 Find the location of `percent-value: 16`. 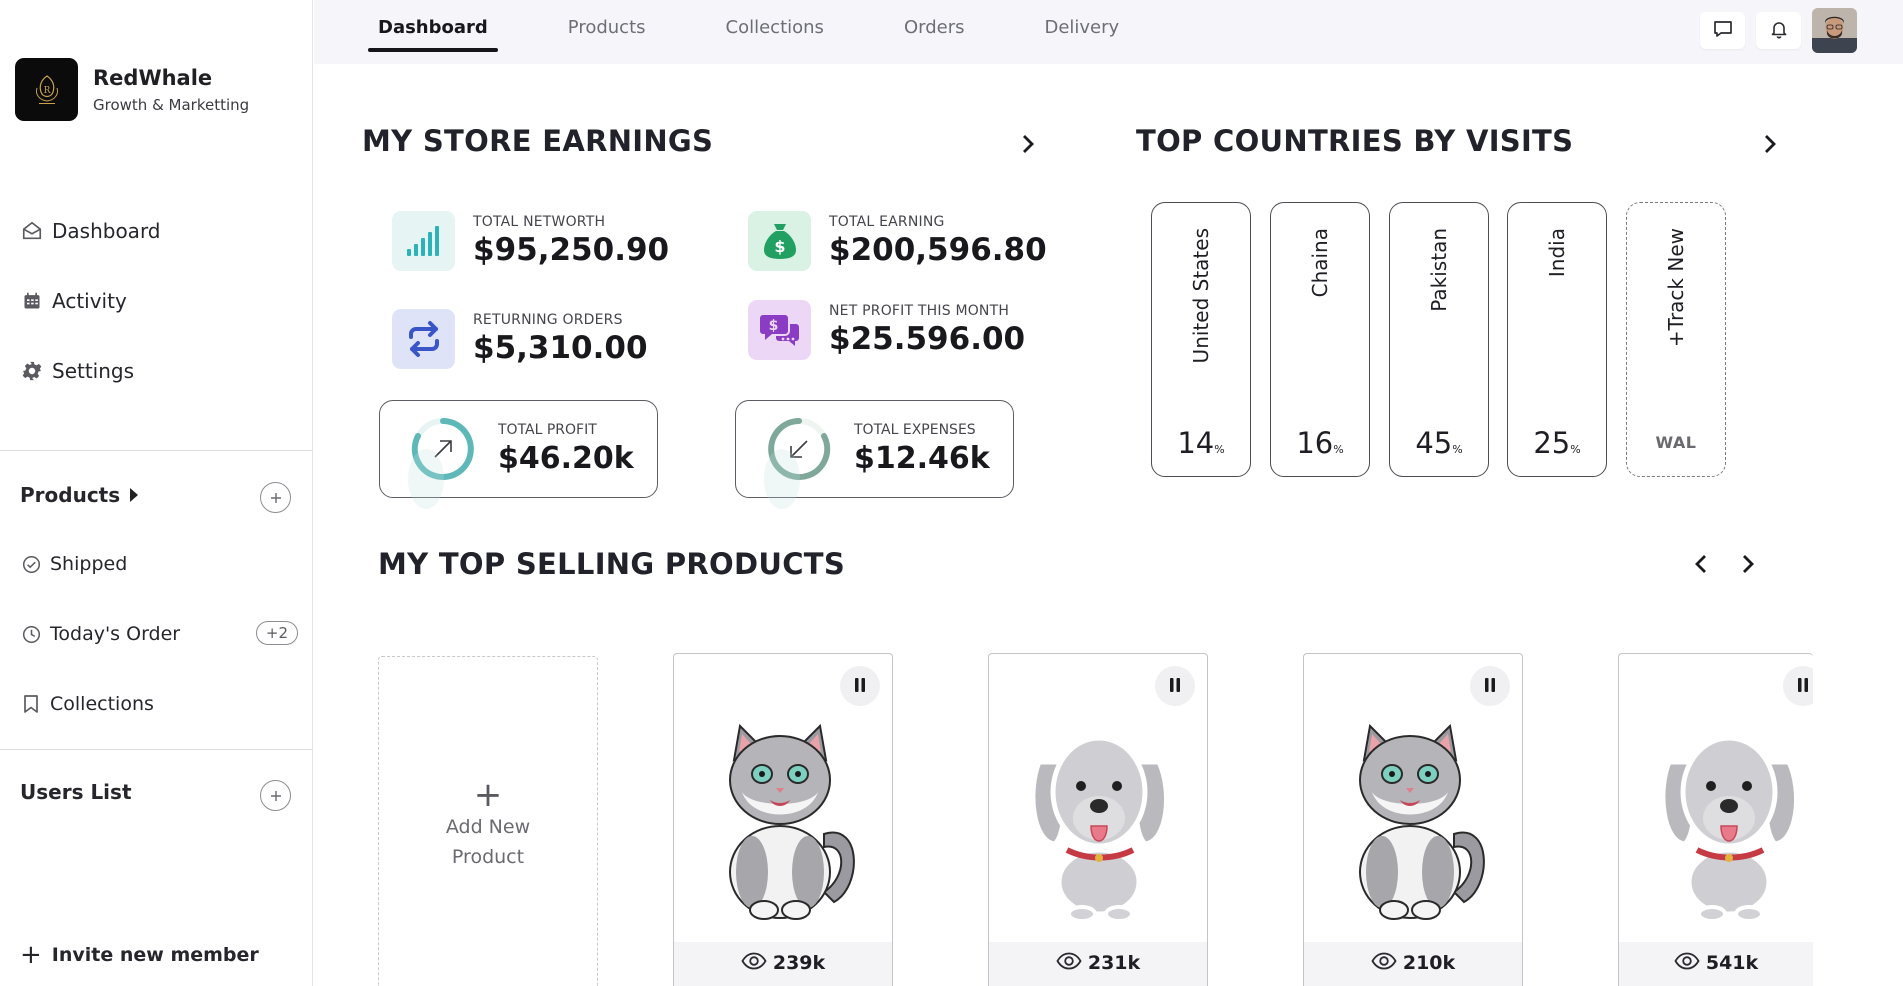

percent-value: 16 is located at coordinates (1315, 443).